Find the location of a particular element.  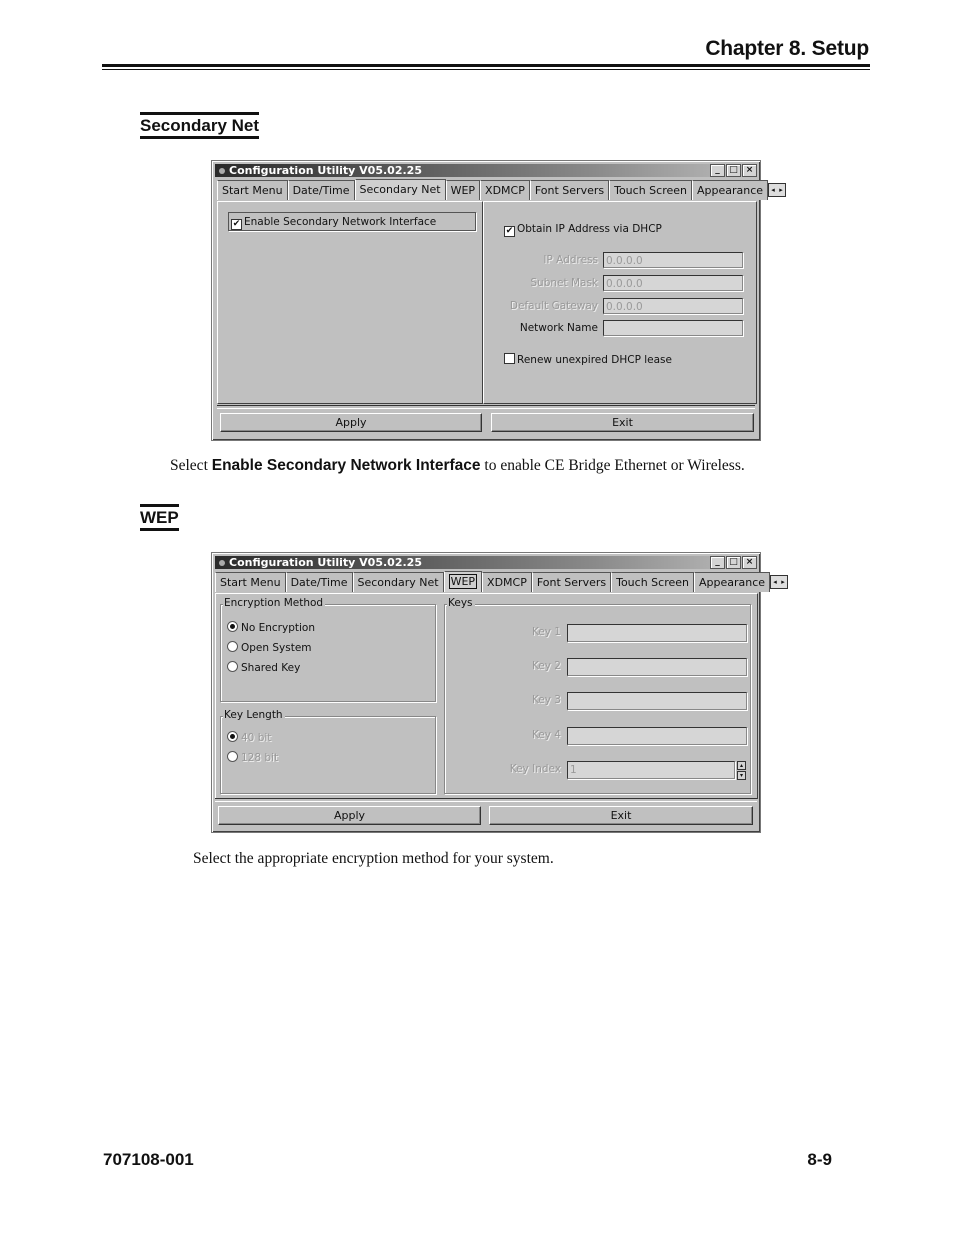

key-1-field is located at coordinates (657, 633).